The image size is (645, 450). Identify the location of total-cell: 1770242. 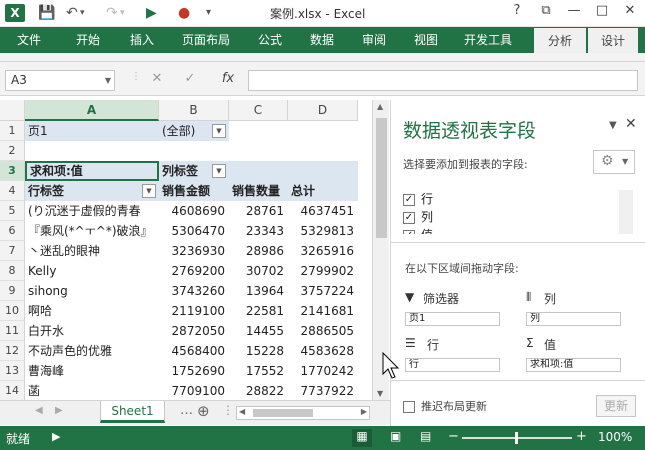
(323, 371).